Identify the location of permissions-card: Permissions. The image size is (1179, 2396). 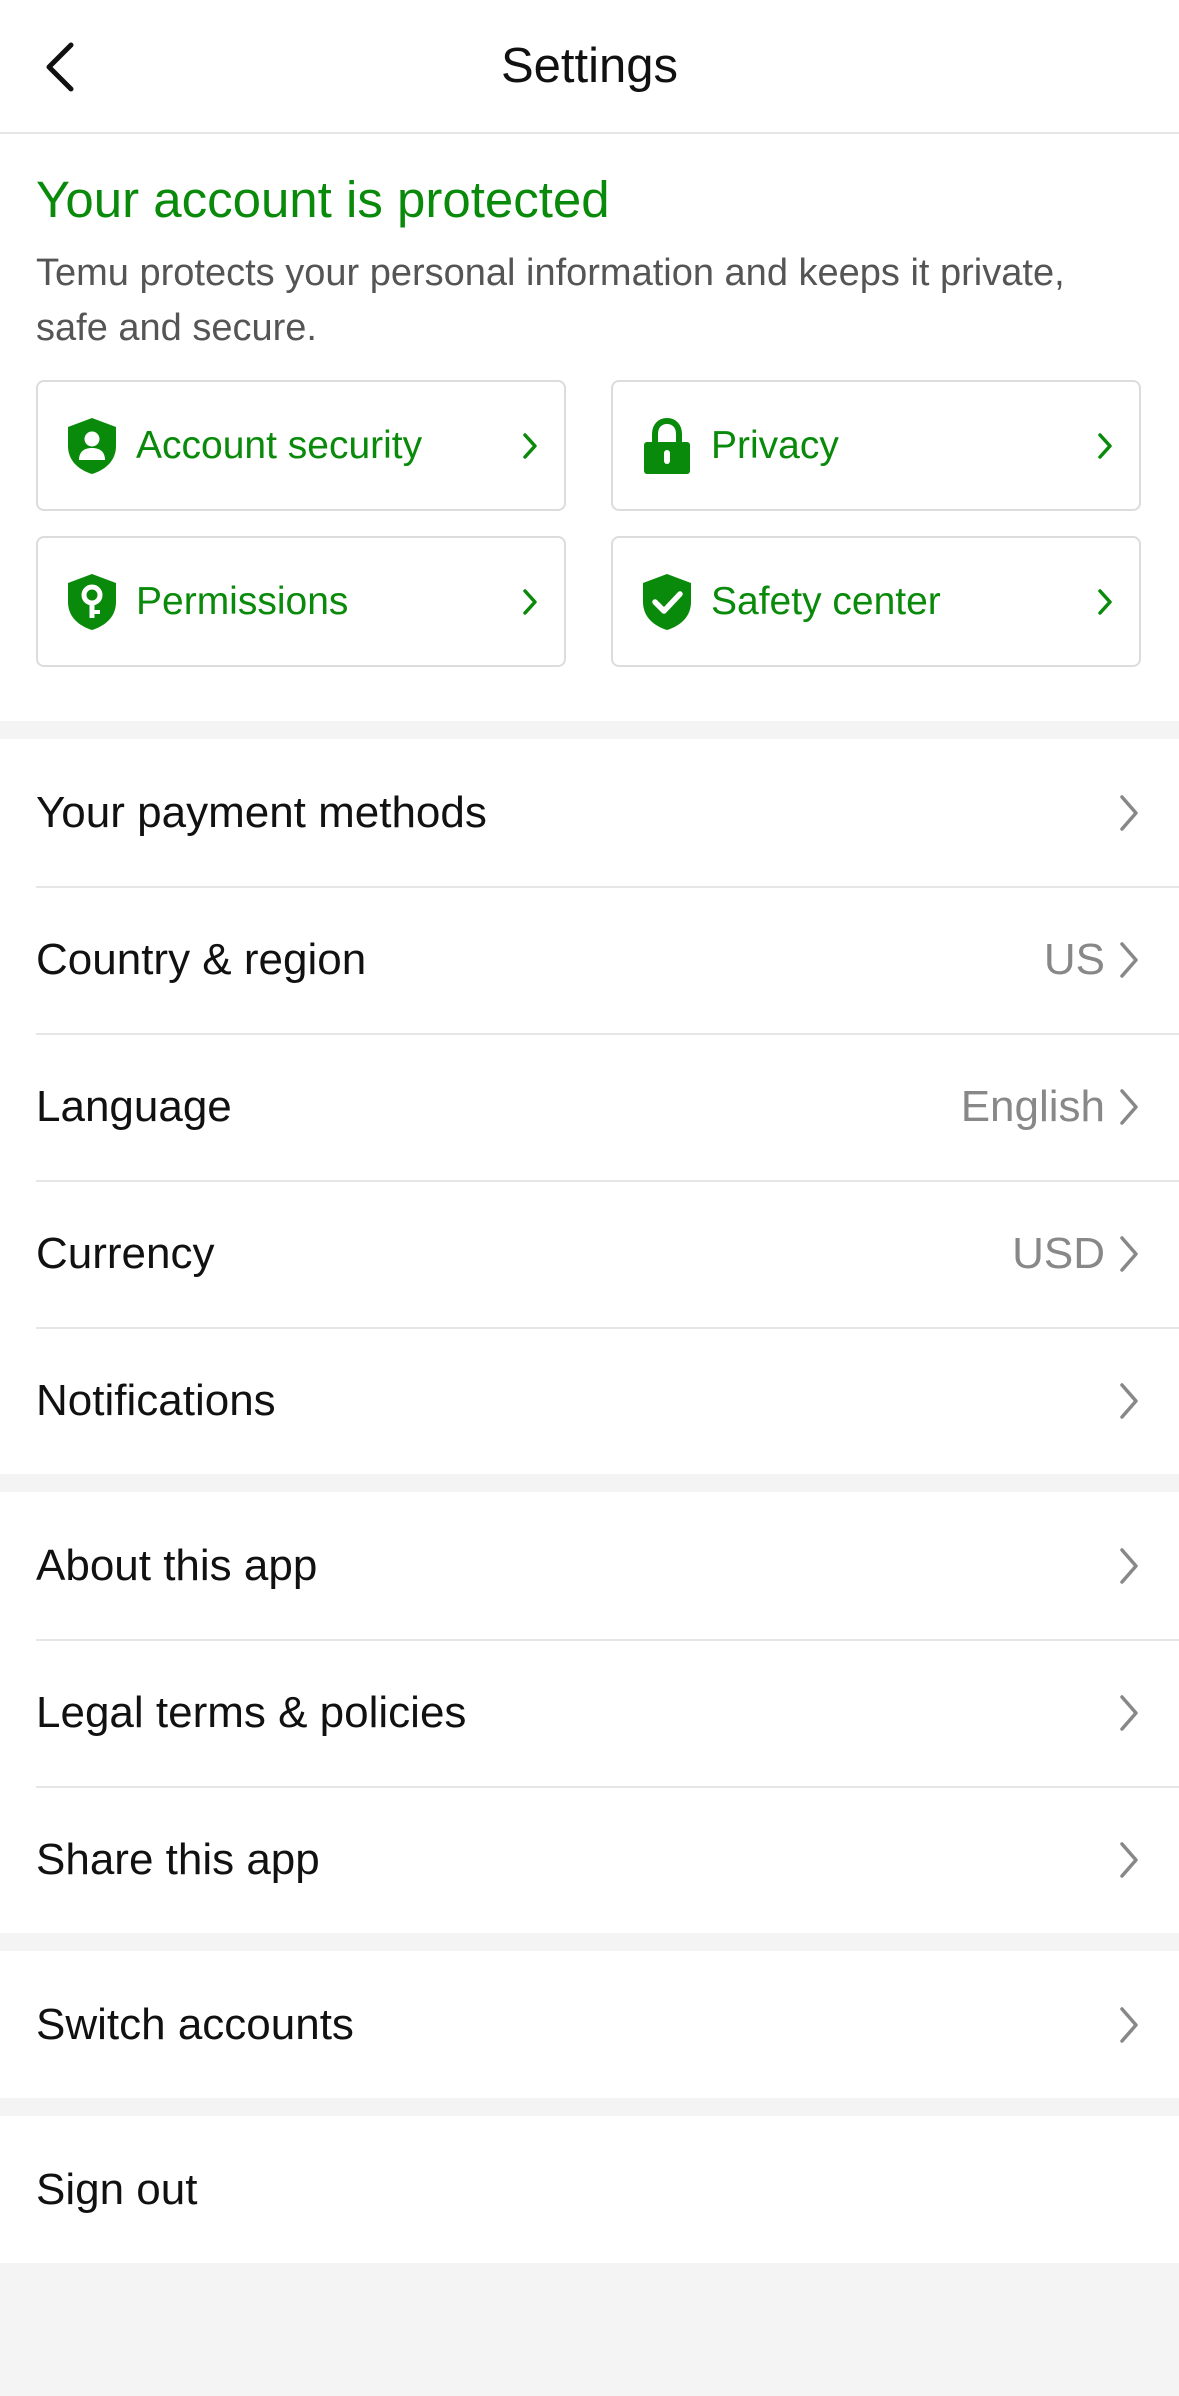
(301, 602).